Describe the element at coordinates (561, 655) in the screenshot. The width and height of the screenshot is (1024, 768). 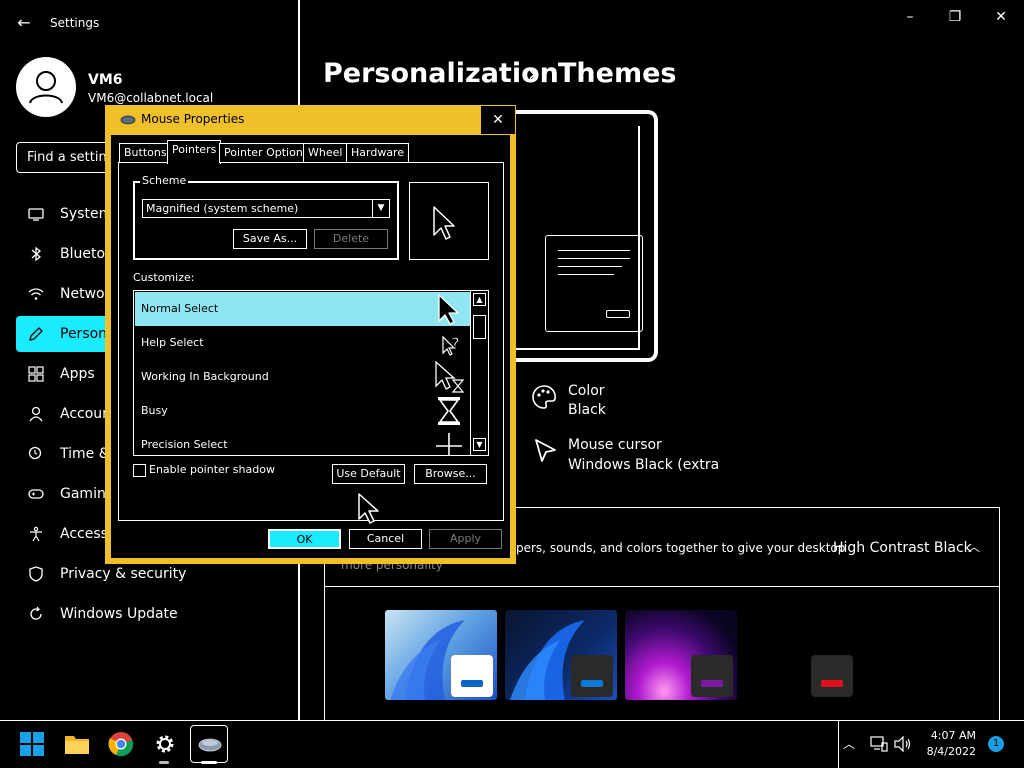
I see `theme-thumb-windows-dark` at that location.